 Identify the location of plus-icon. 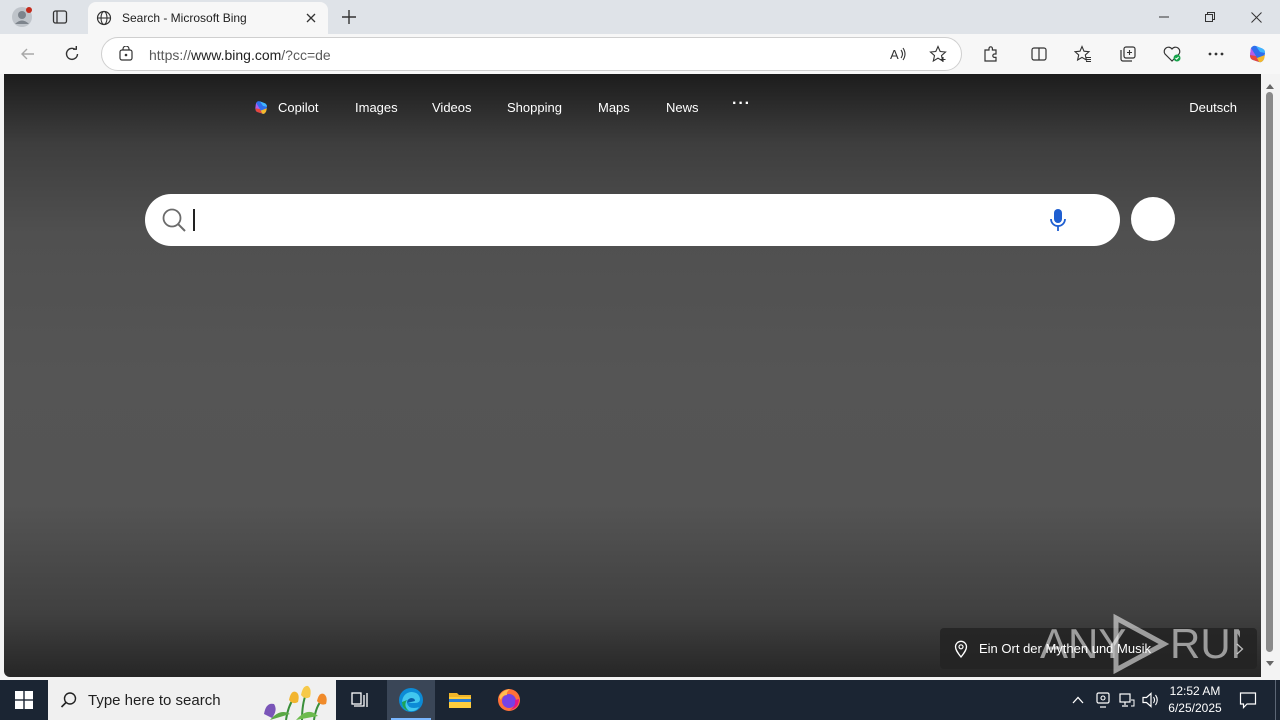
(349, 17).